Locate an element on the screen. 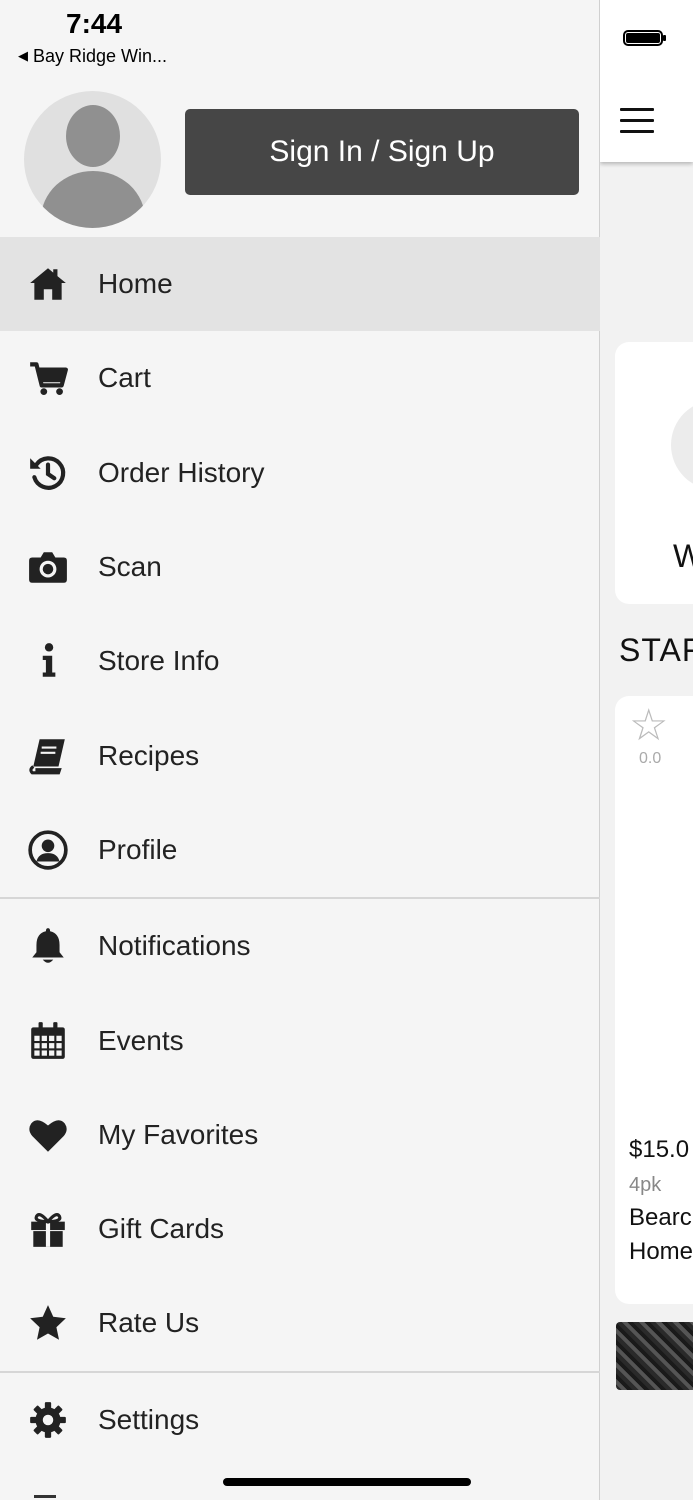  menu-label-events: Events is located at coordinates (141, 1040).